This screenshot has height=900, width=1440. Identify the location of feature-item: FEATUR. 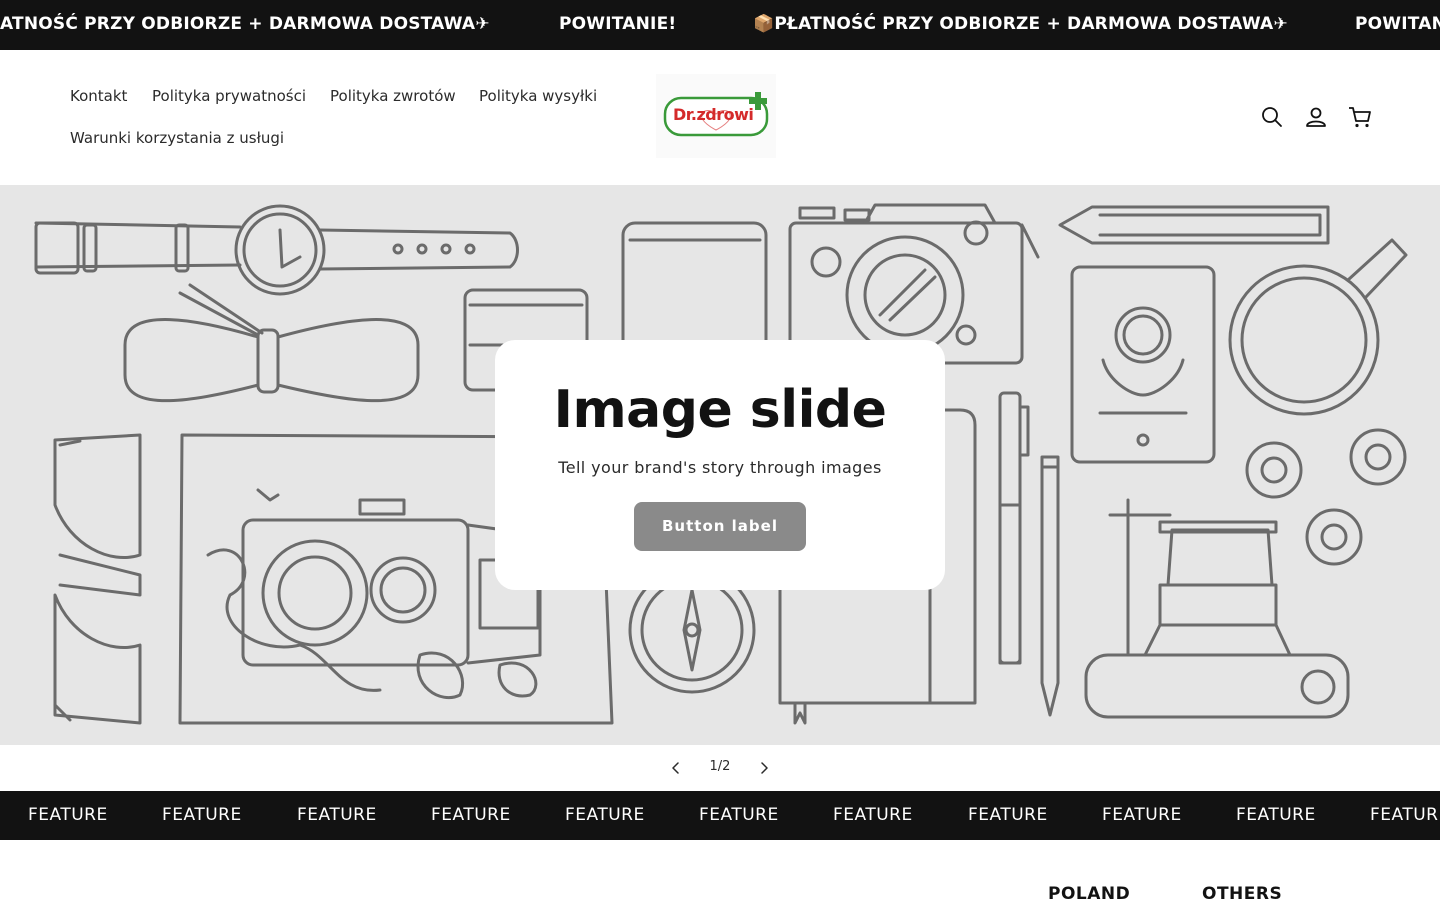
(1404, 815).